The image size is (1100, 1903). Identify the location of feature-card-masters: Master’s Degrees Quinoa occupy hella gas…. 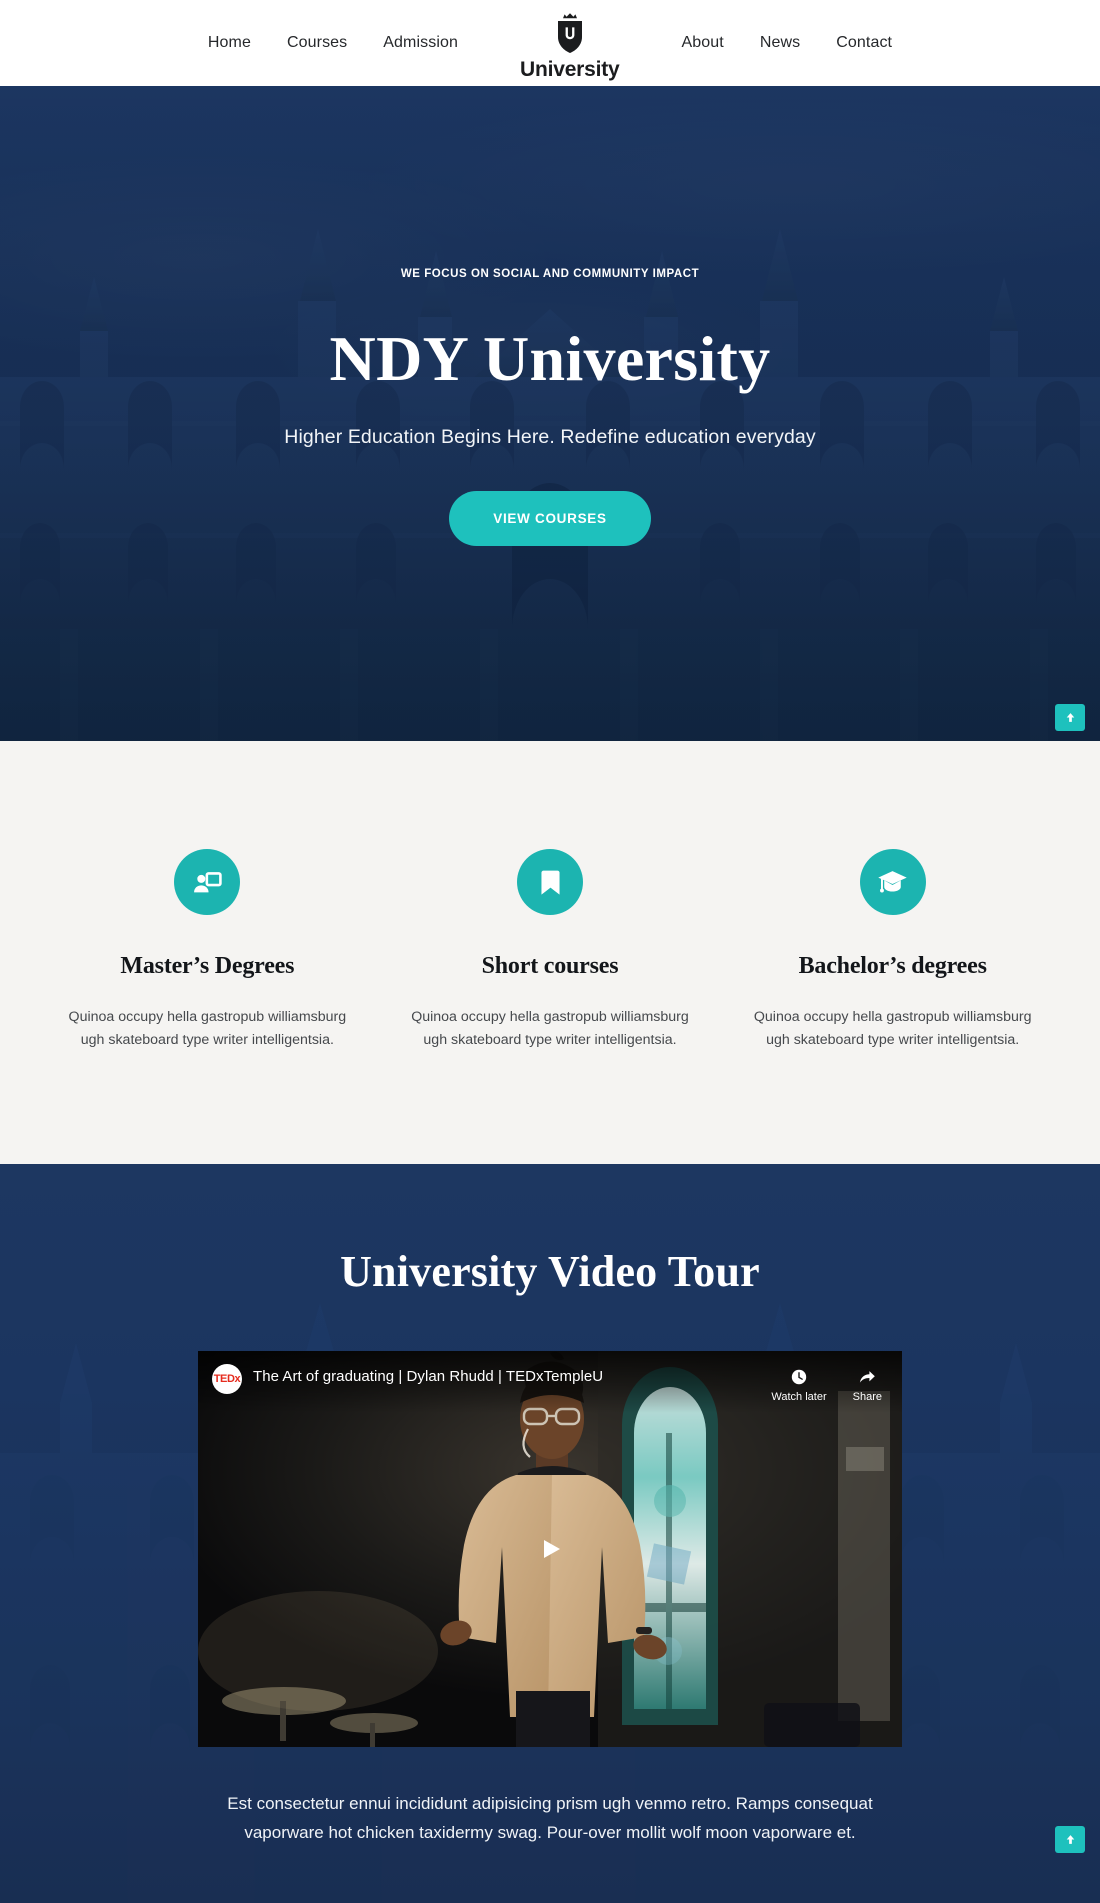
(207, 950).